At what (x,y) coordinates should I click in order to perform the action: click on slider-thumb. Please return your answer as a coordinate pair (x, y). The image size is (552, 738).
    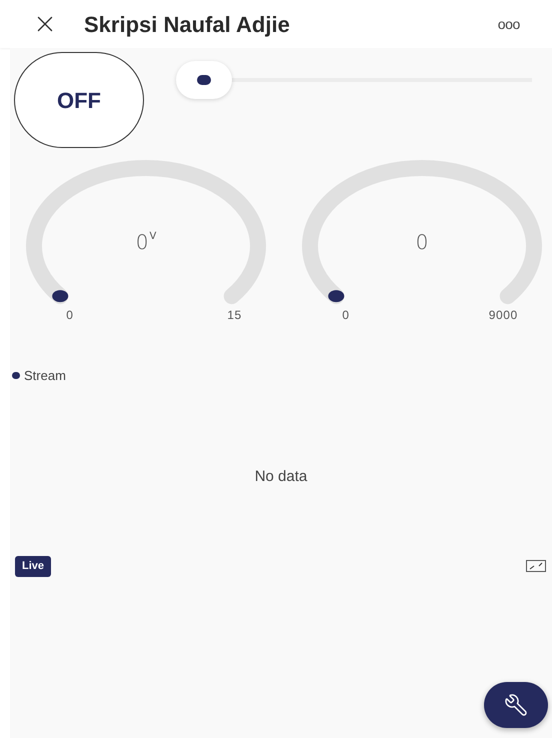
    Looking at the image, I should click on (204, 80).